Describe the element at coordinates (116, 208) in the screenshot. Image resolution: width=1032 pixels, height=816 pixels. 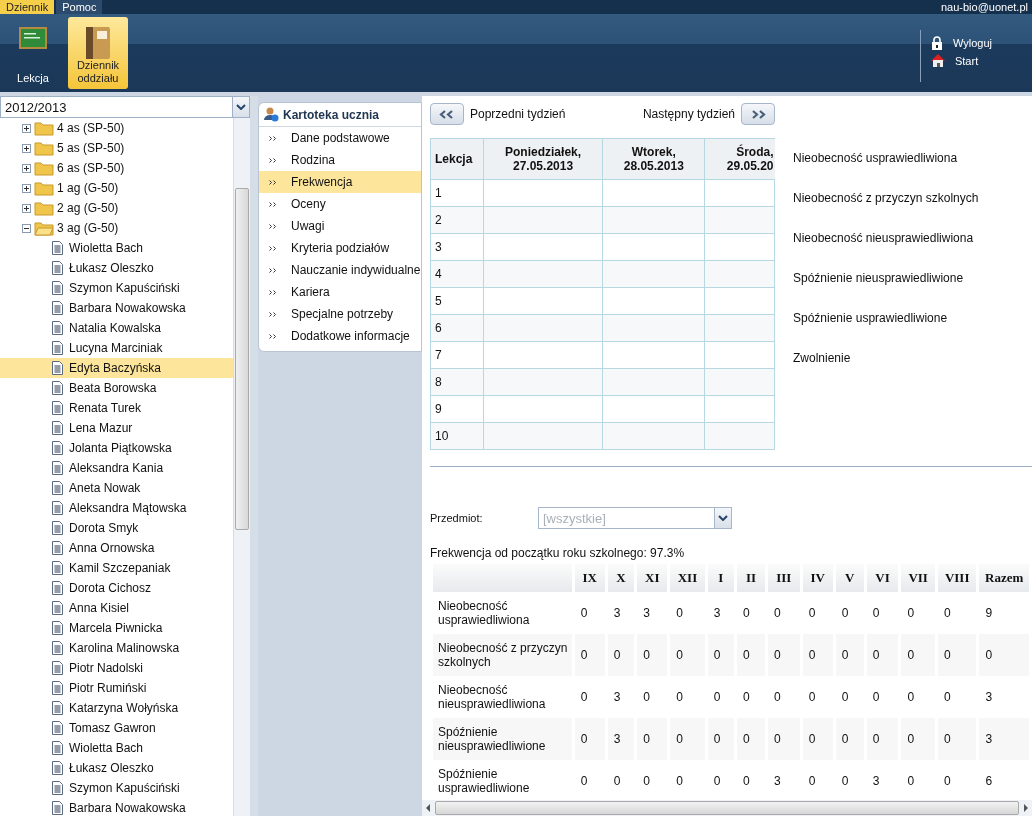
I see `tree-item: 2 ag (G-50)` at that location.